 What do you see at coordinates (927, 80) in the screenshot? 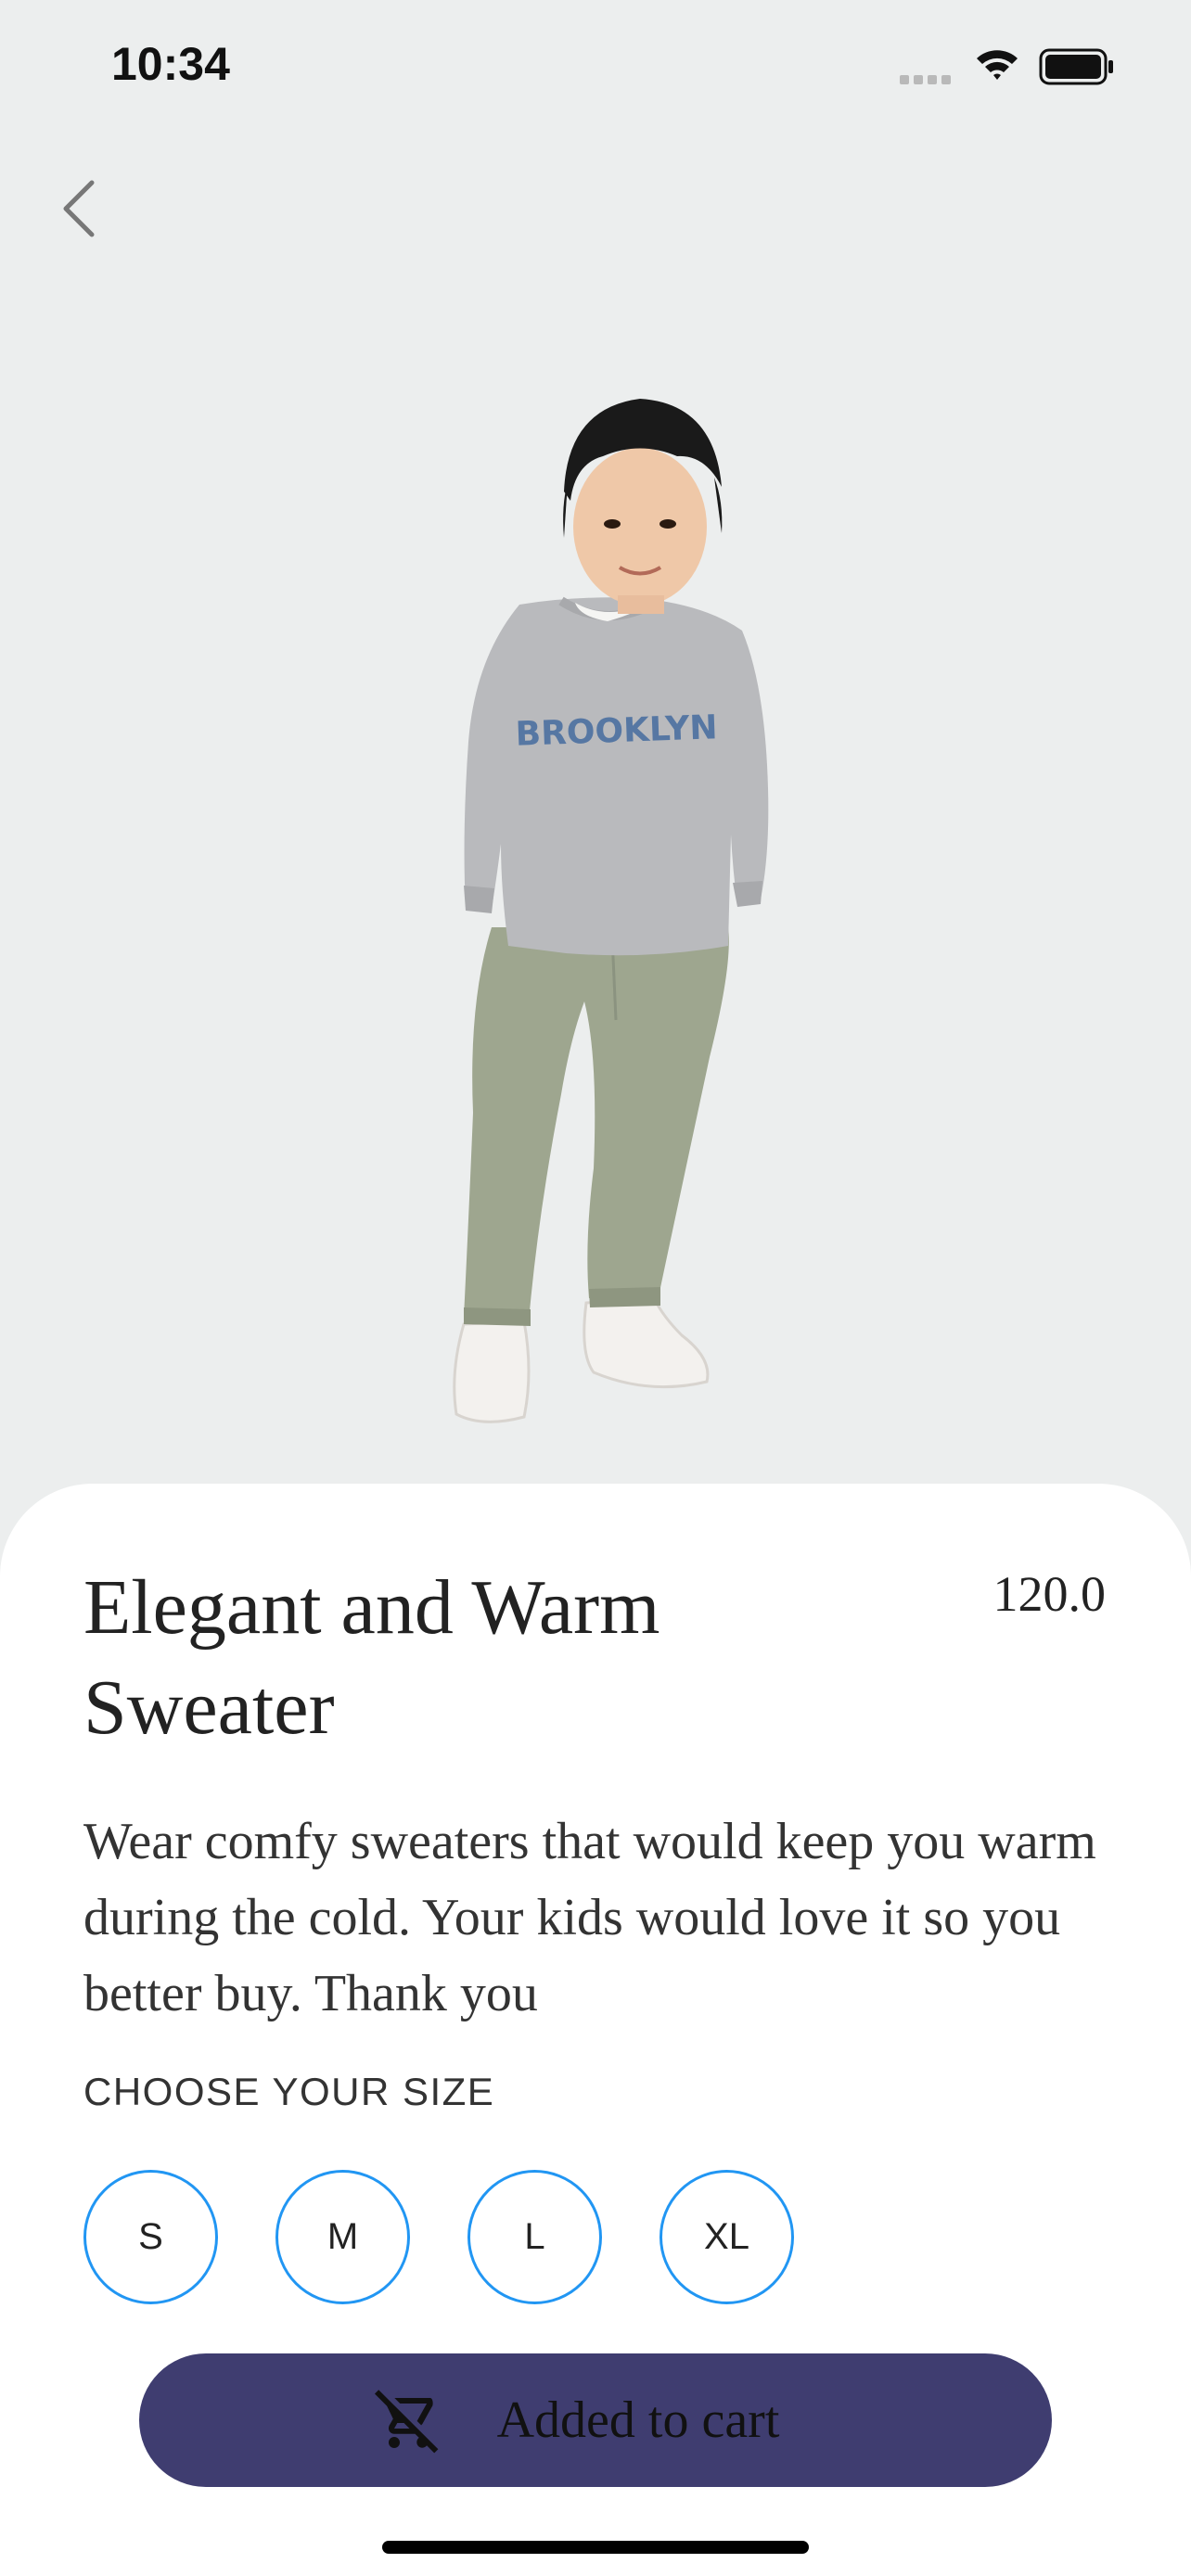
I see `cellular-signal-icon` at bounding box center [927, 80].